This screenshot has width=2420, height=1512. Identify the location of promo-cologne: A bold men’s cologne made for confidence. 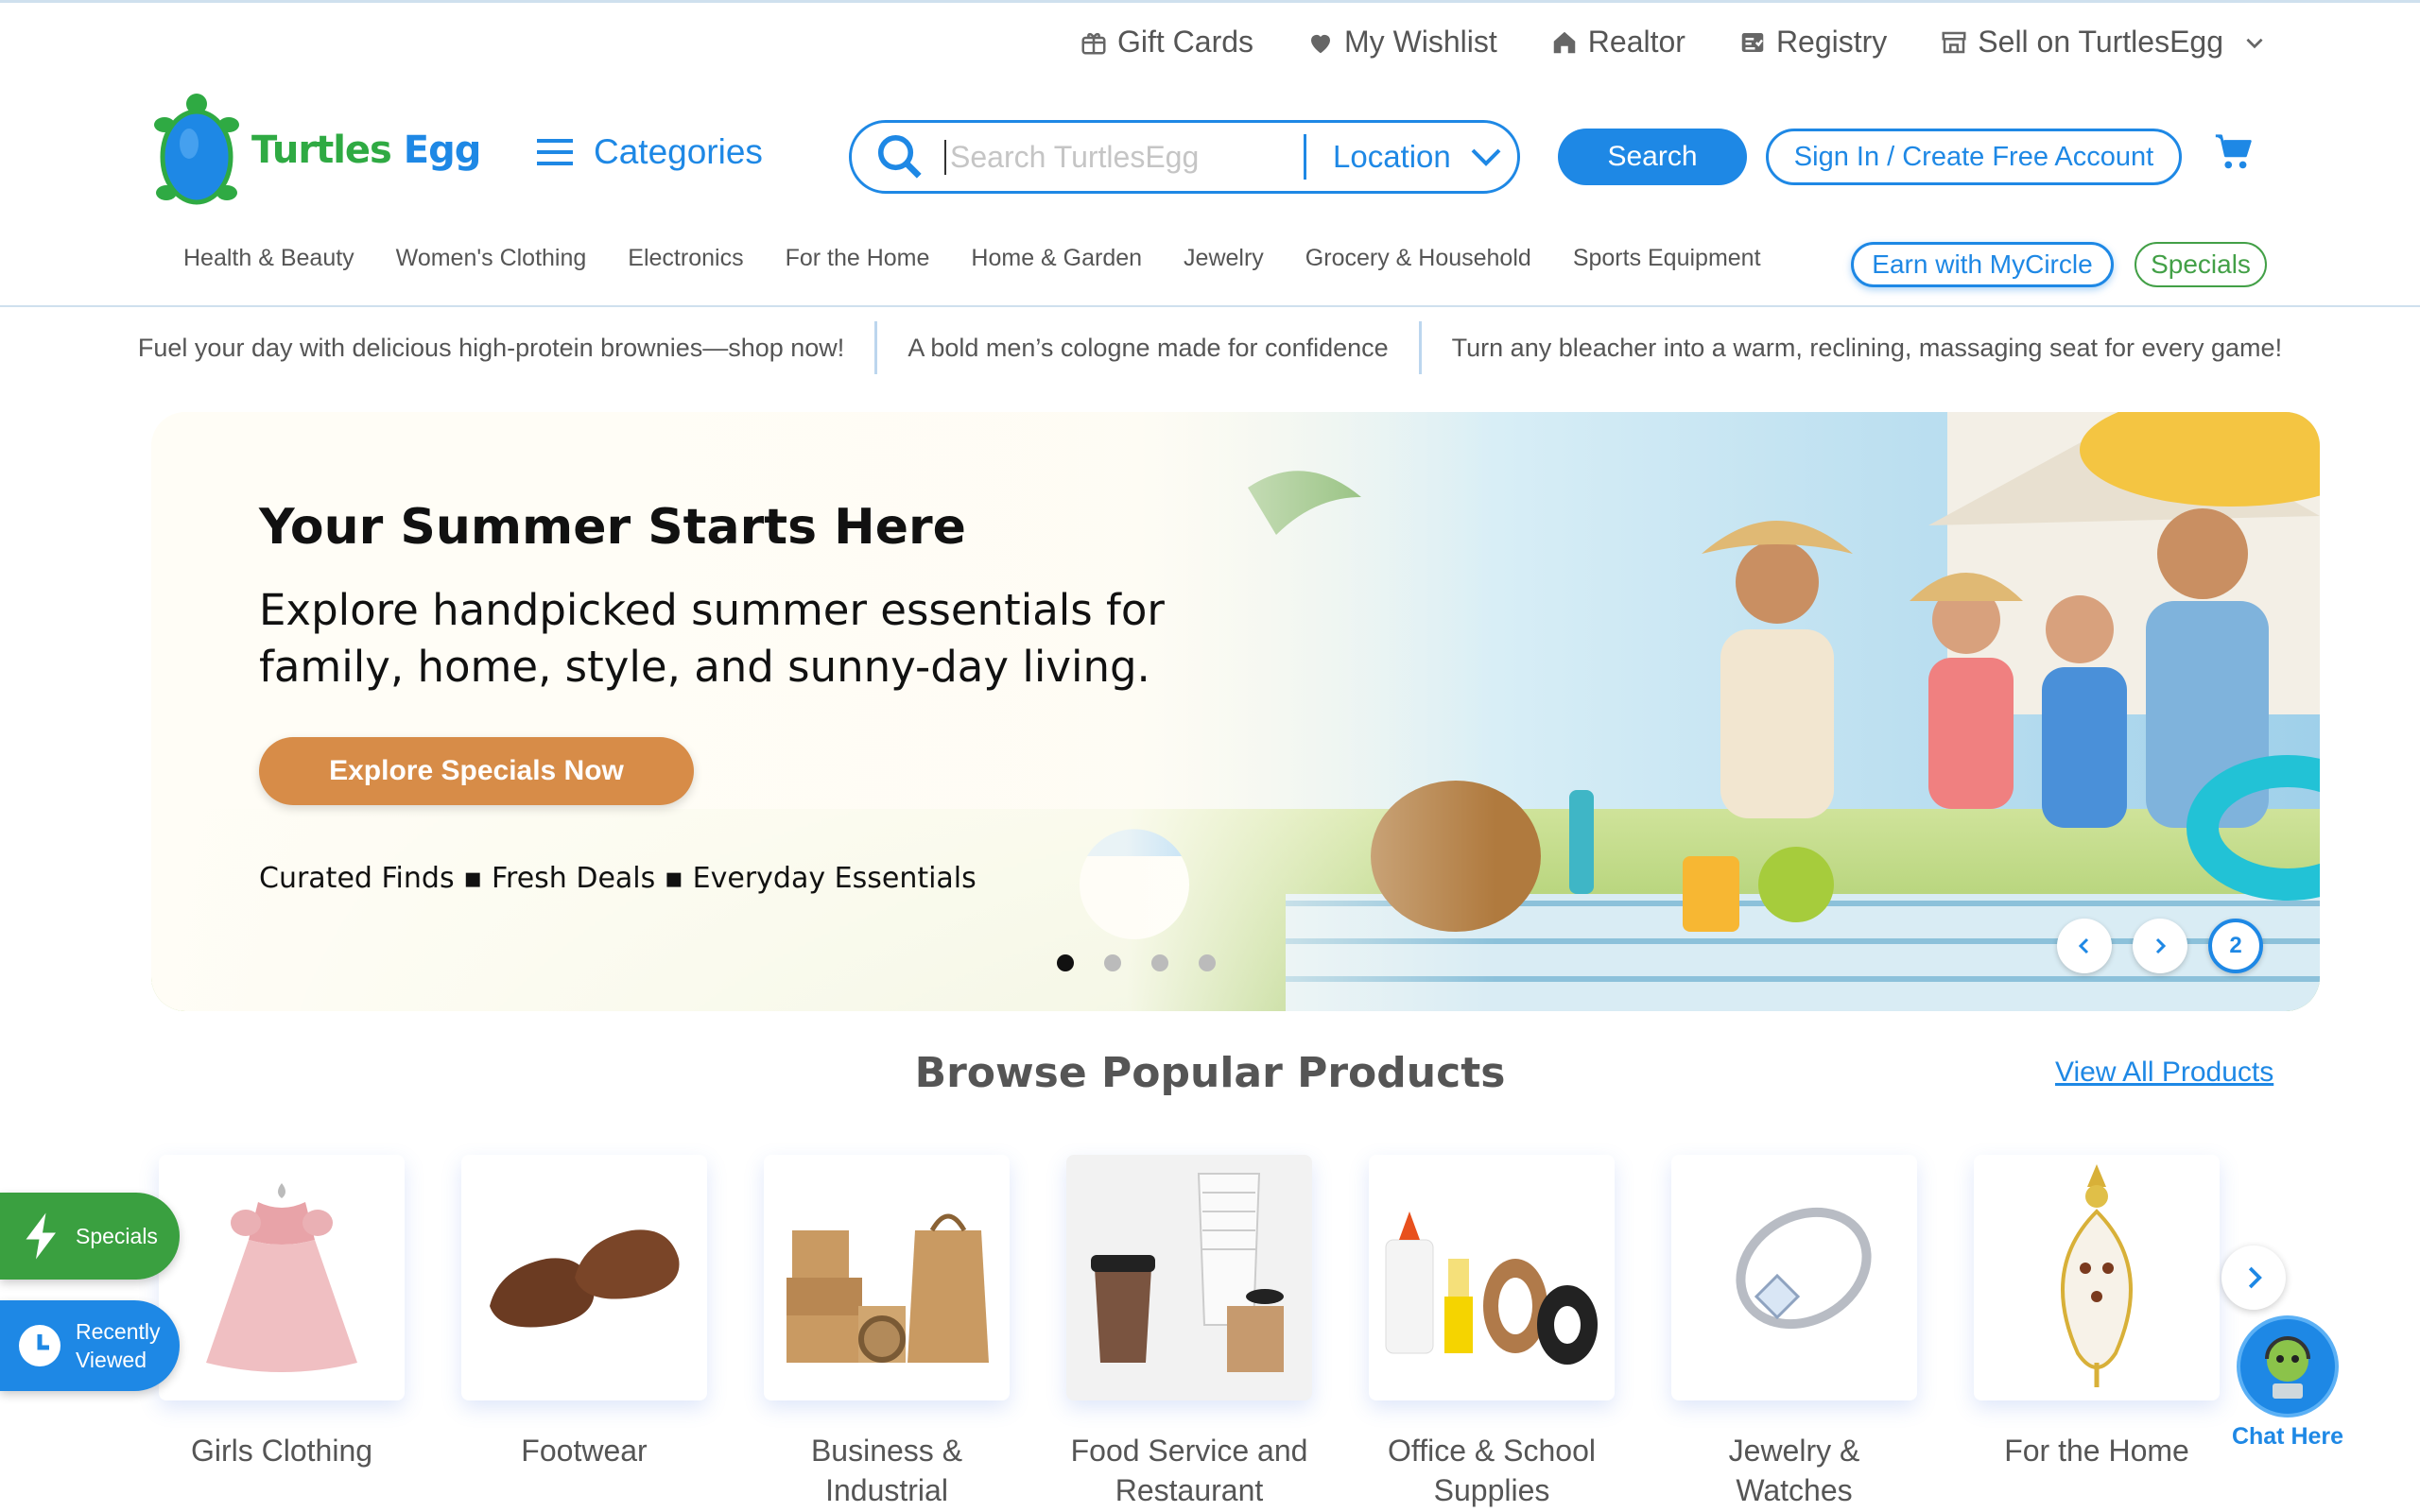
(1147, 348).